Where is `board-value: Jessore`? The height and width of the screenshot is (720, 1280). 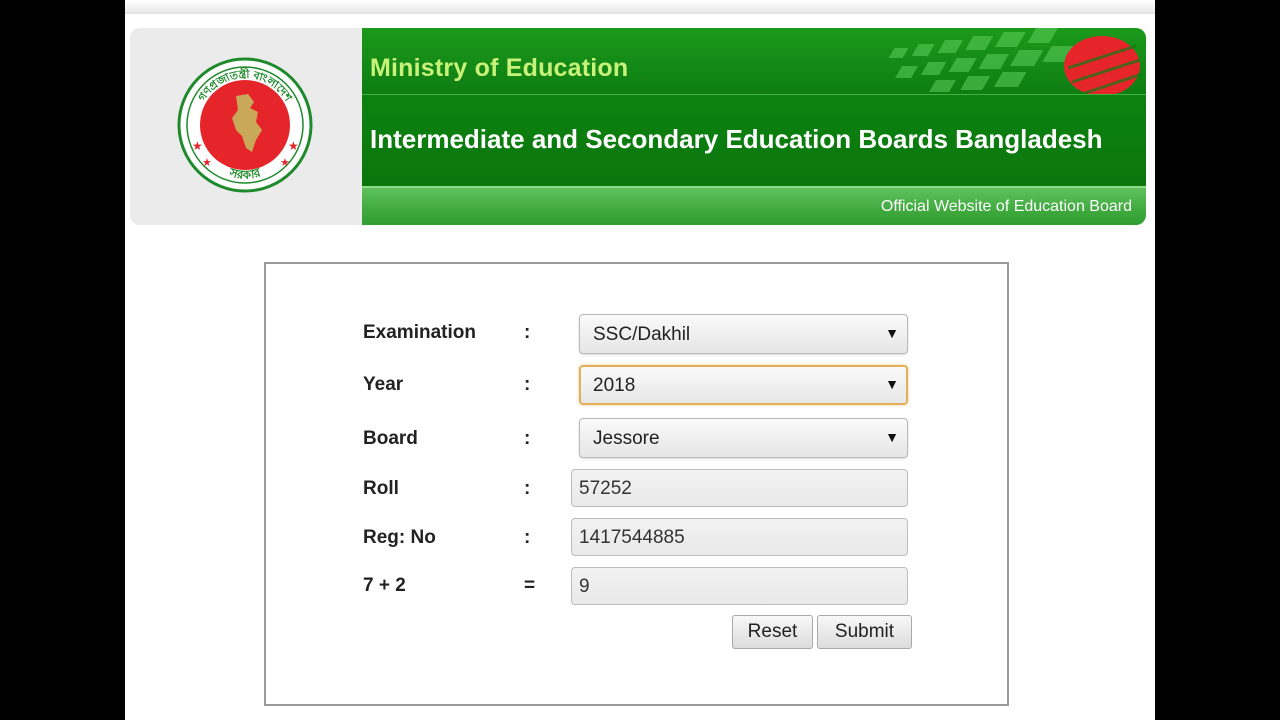 board-value: Jessore is located at coordinates (626, 438).